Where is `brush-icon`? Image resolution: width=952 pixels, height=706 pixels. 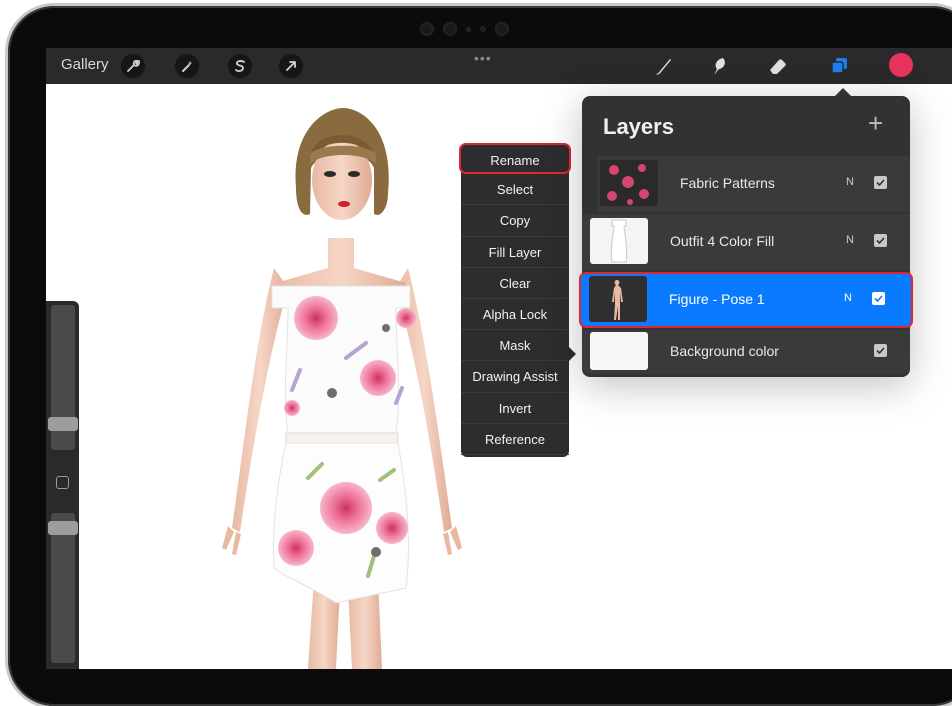 brush-icon is located at coordinates (663, 66).